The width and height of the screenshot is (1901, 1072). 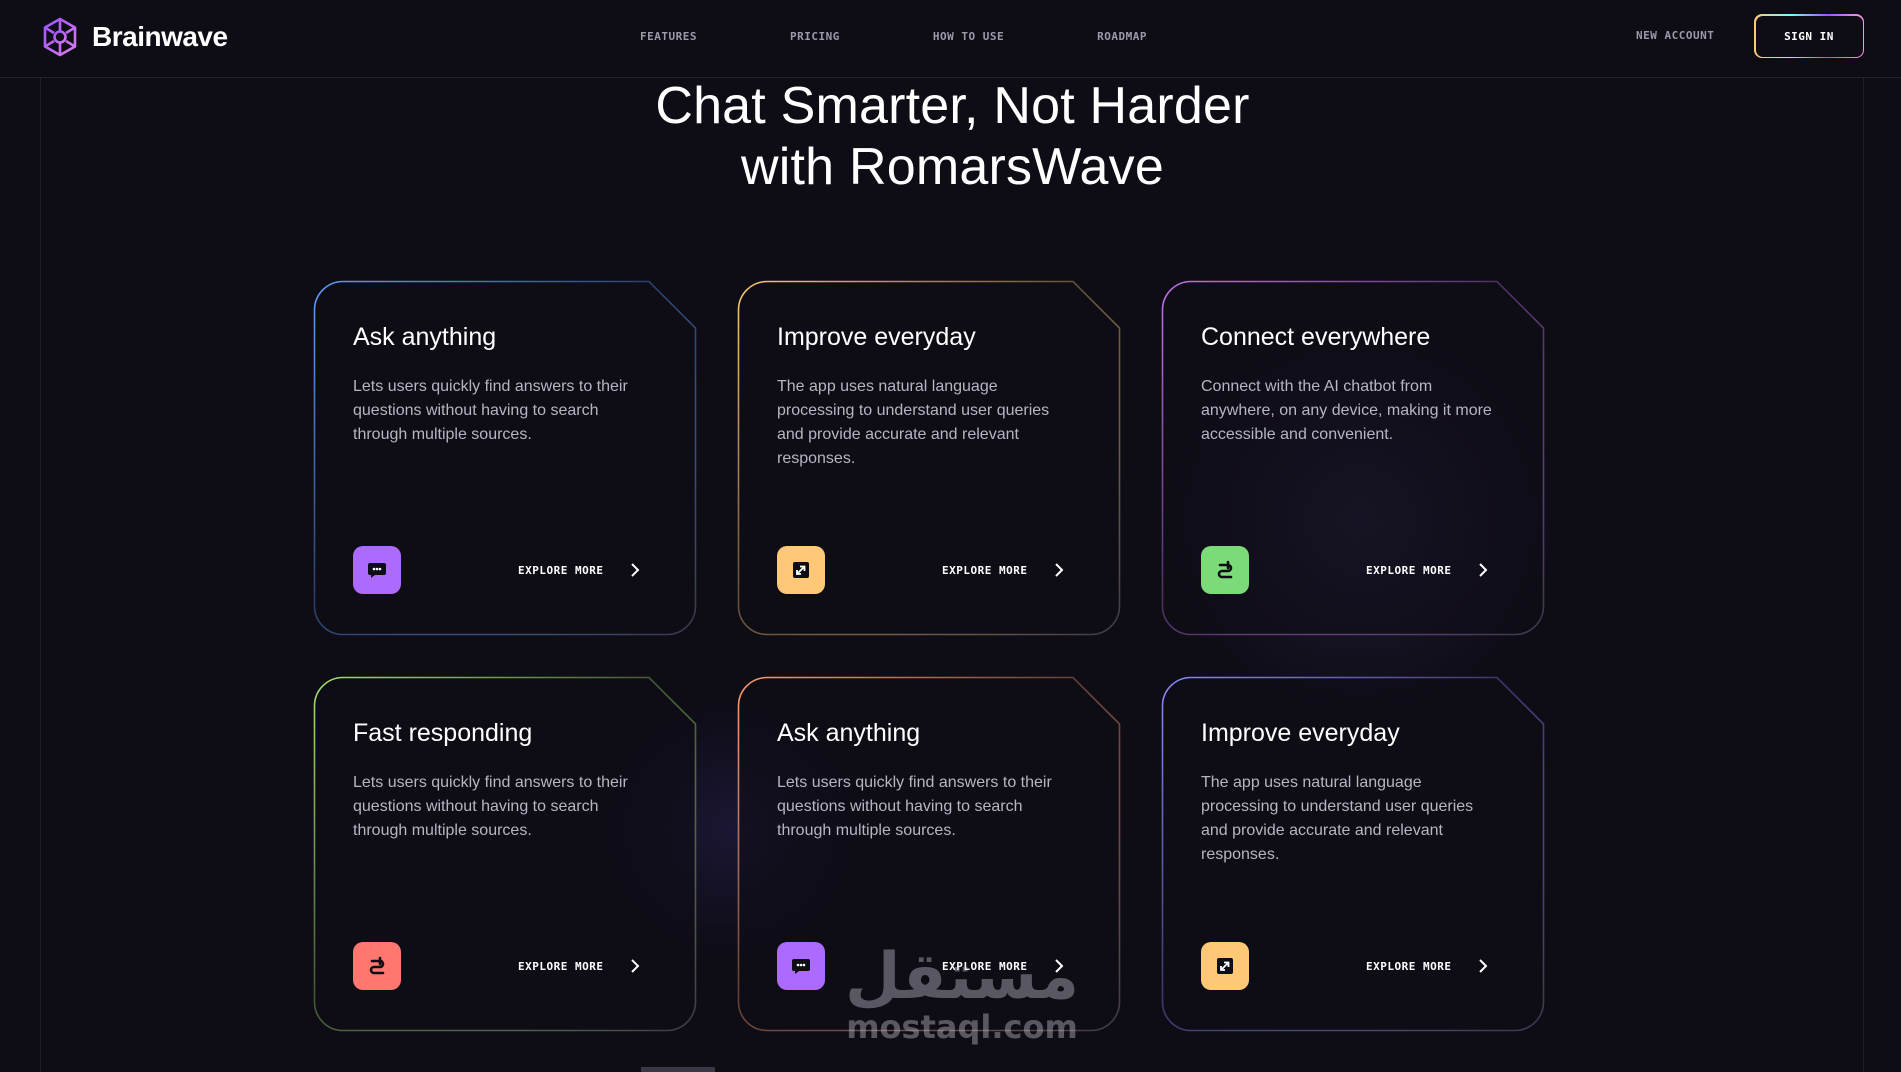 What do you see at coordinates (1675, 35) in the screenshot?
I see `new-account-link: NEW ACCOUNT` at bounding box center [1675, 35].